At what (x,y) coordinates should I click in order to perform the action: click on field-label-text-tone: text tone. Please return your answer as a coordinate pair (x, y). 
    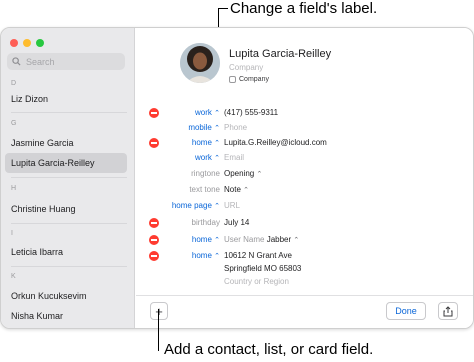
    Looking at the image, I should click on (204, 189).